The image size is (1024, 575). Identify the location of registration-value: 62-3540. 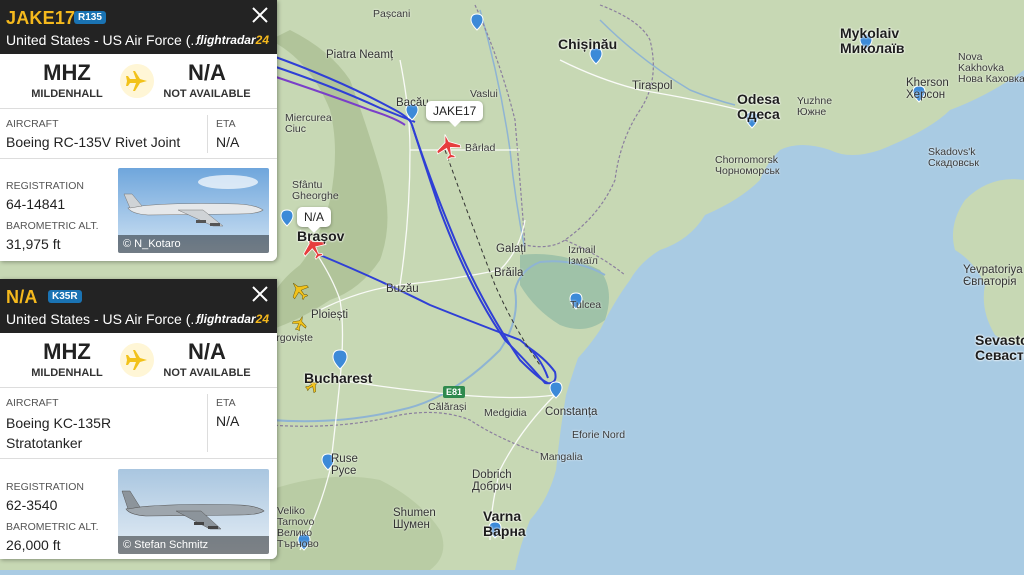
(32, 505).